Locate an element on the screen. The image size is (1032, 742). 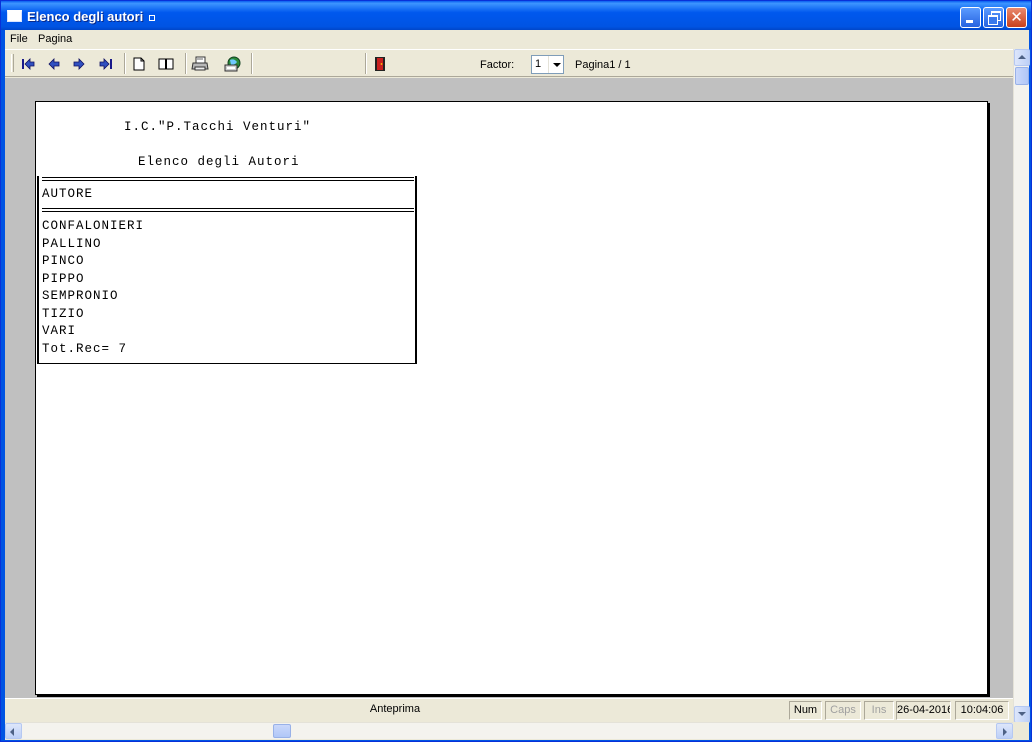
report-title: Elenco degli Autori is located at coordinates (219, 162).